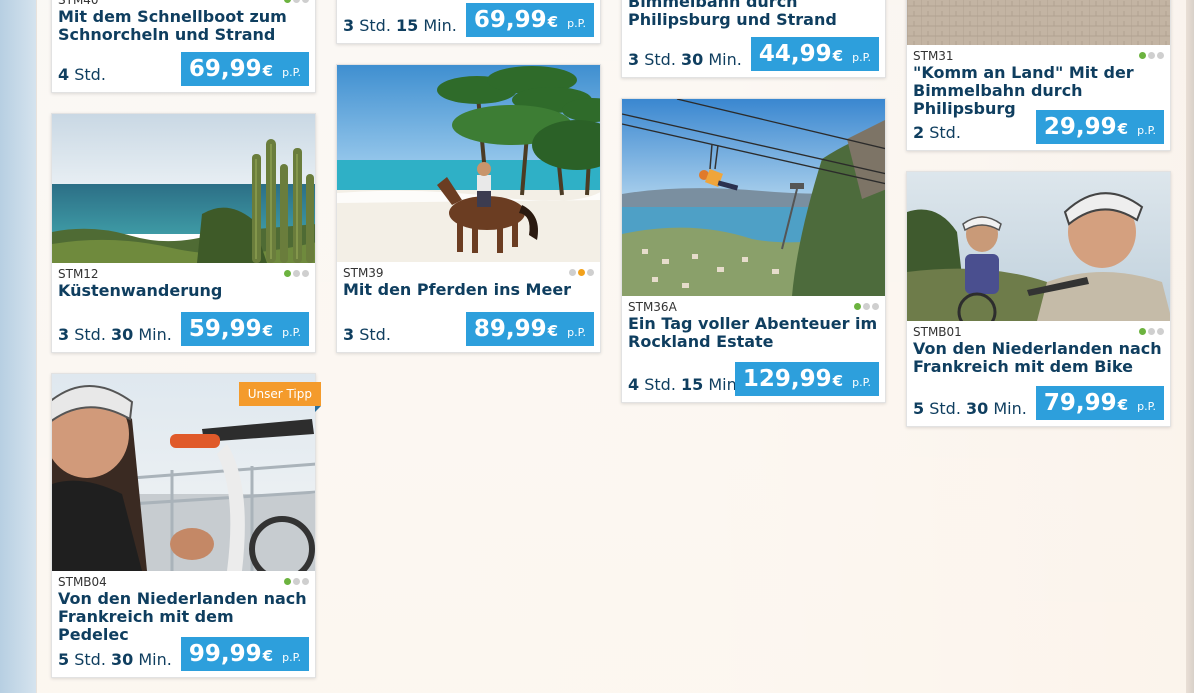  I want to click on duration: 3 Std. 30 Min., so click(115, 334).